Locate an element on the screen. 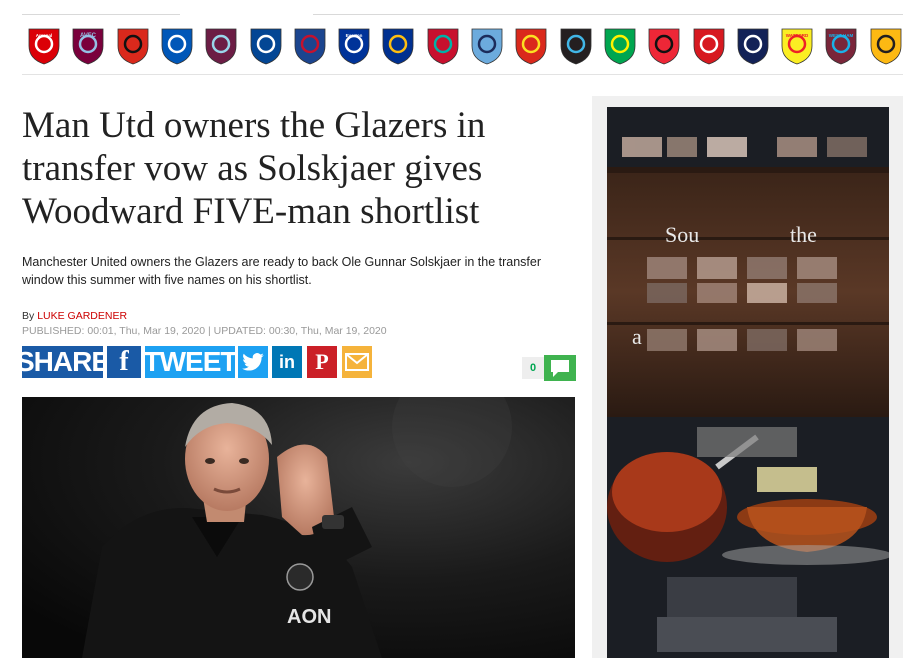  linkedin-icon: in is located at coordinates (287, 361).